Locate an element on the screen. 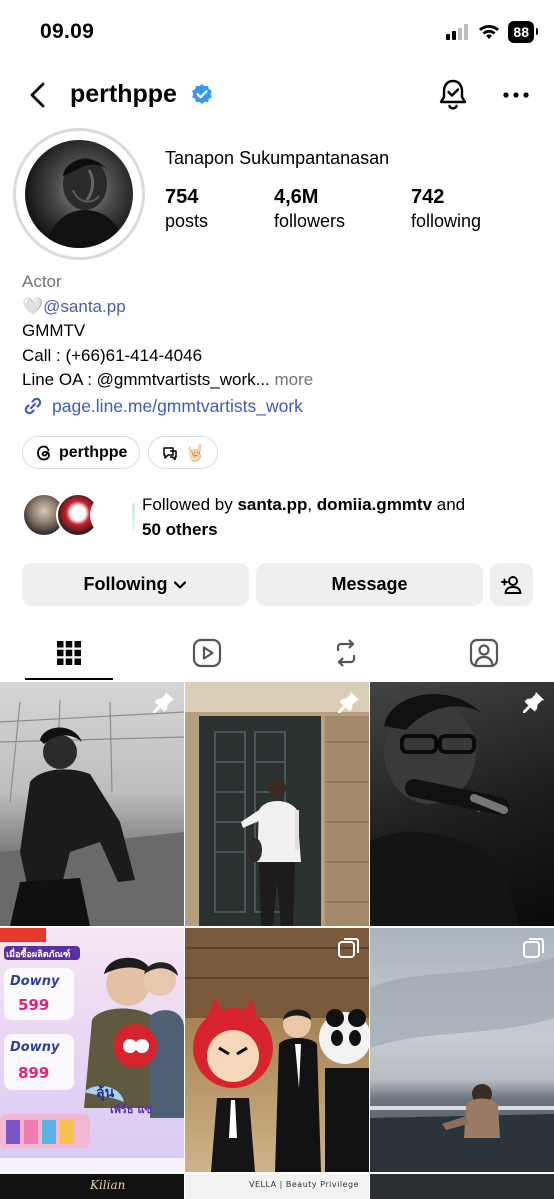 The image size is (554, 1199). threads-chip-label: perthppe is located at coordinates (93, 452).